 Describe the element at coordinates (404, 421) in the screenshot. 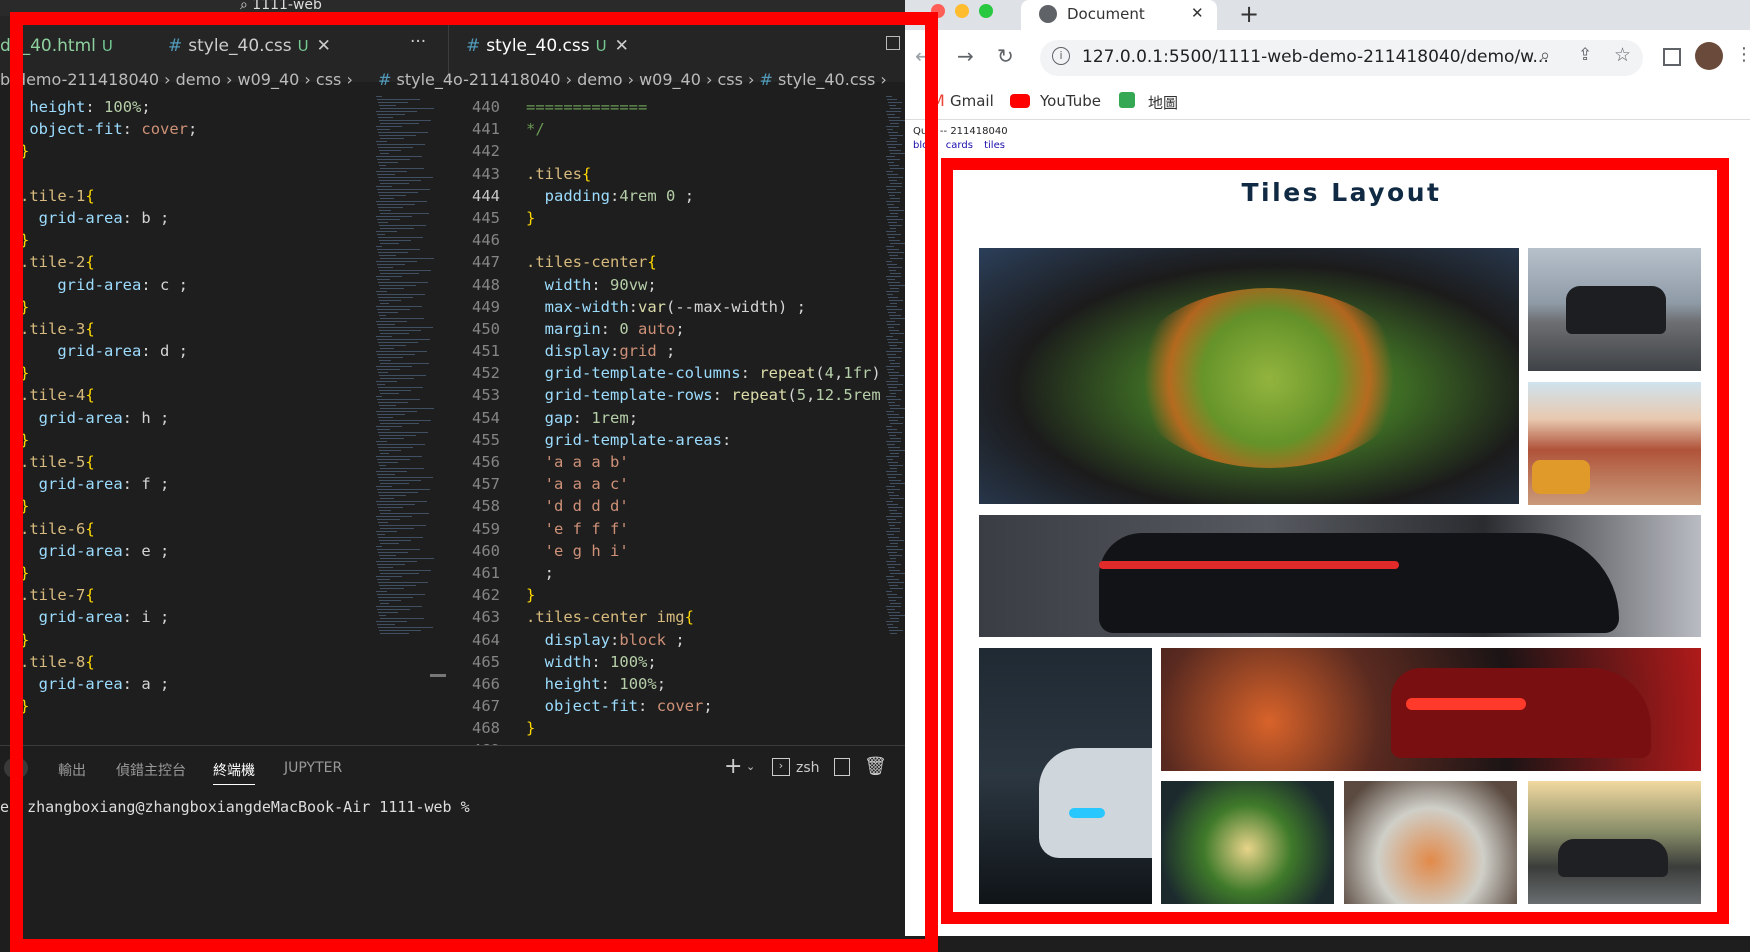

I see `minimap-left` at that location.